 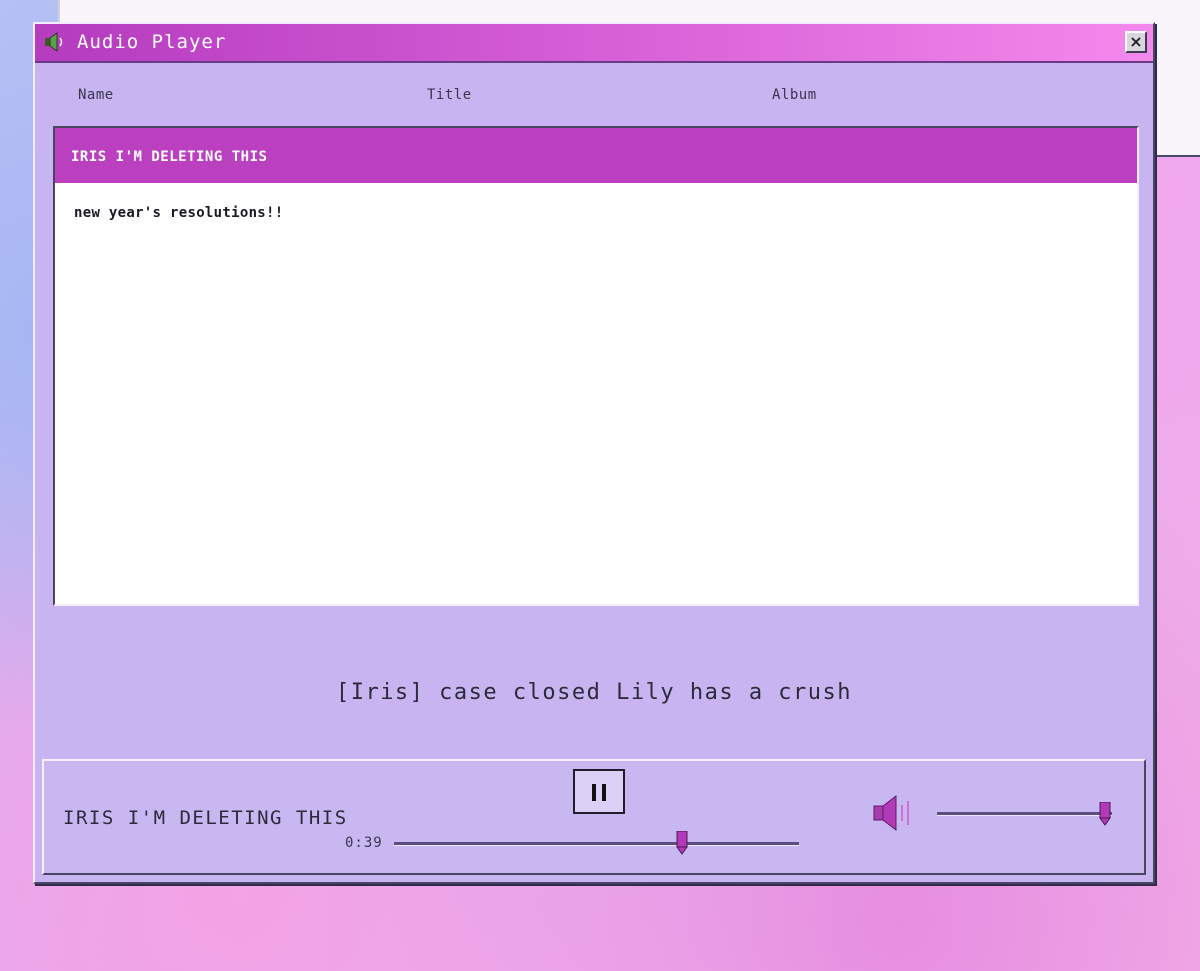 I want to click on playlist-item-name: new year's resolutions!!, so click(x=179, y=213).